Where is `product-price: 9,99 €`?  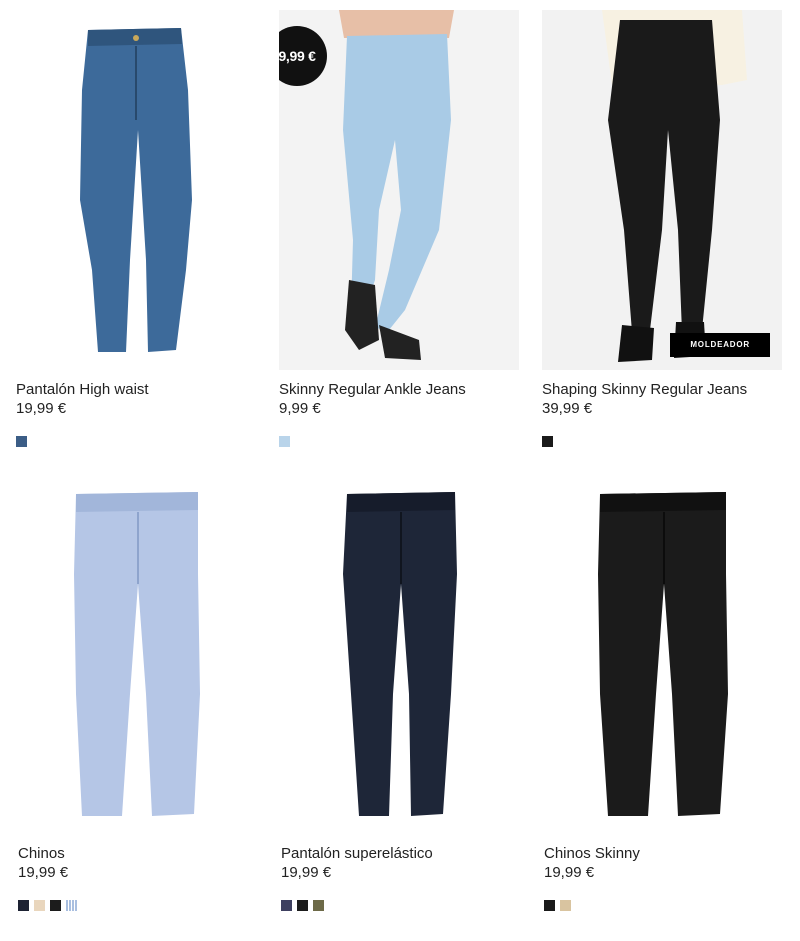
product-price: 9,99 € is located at coordinates (300, 408).